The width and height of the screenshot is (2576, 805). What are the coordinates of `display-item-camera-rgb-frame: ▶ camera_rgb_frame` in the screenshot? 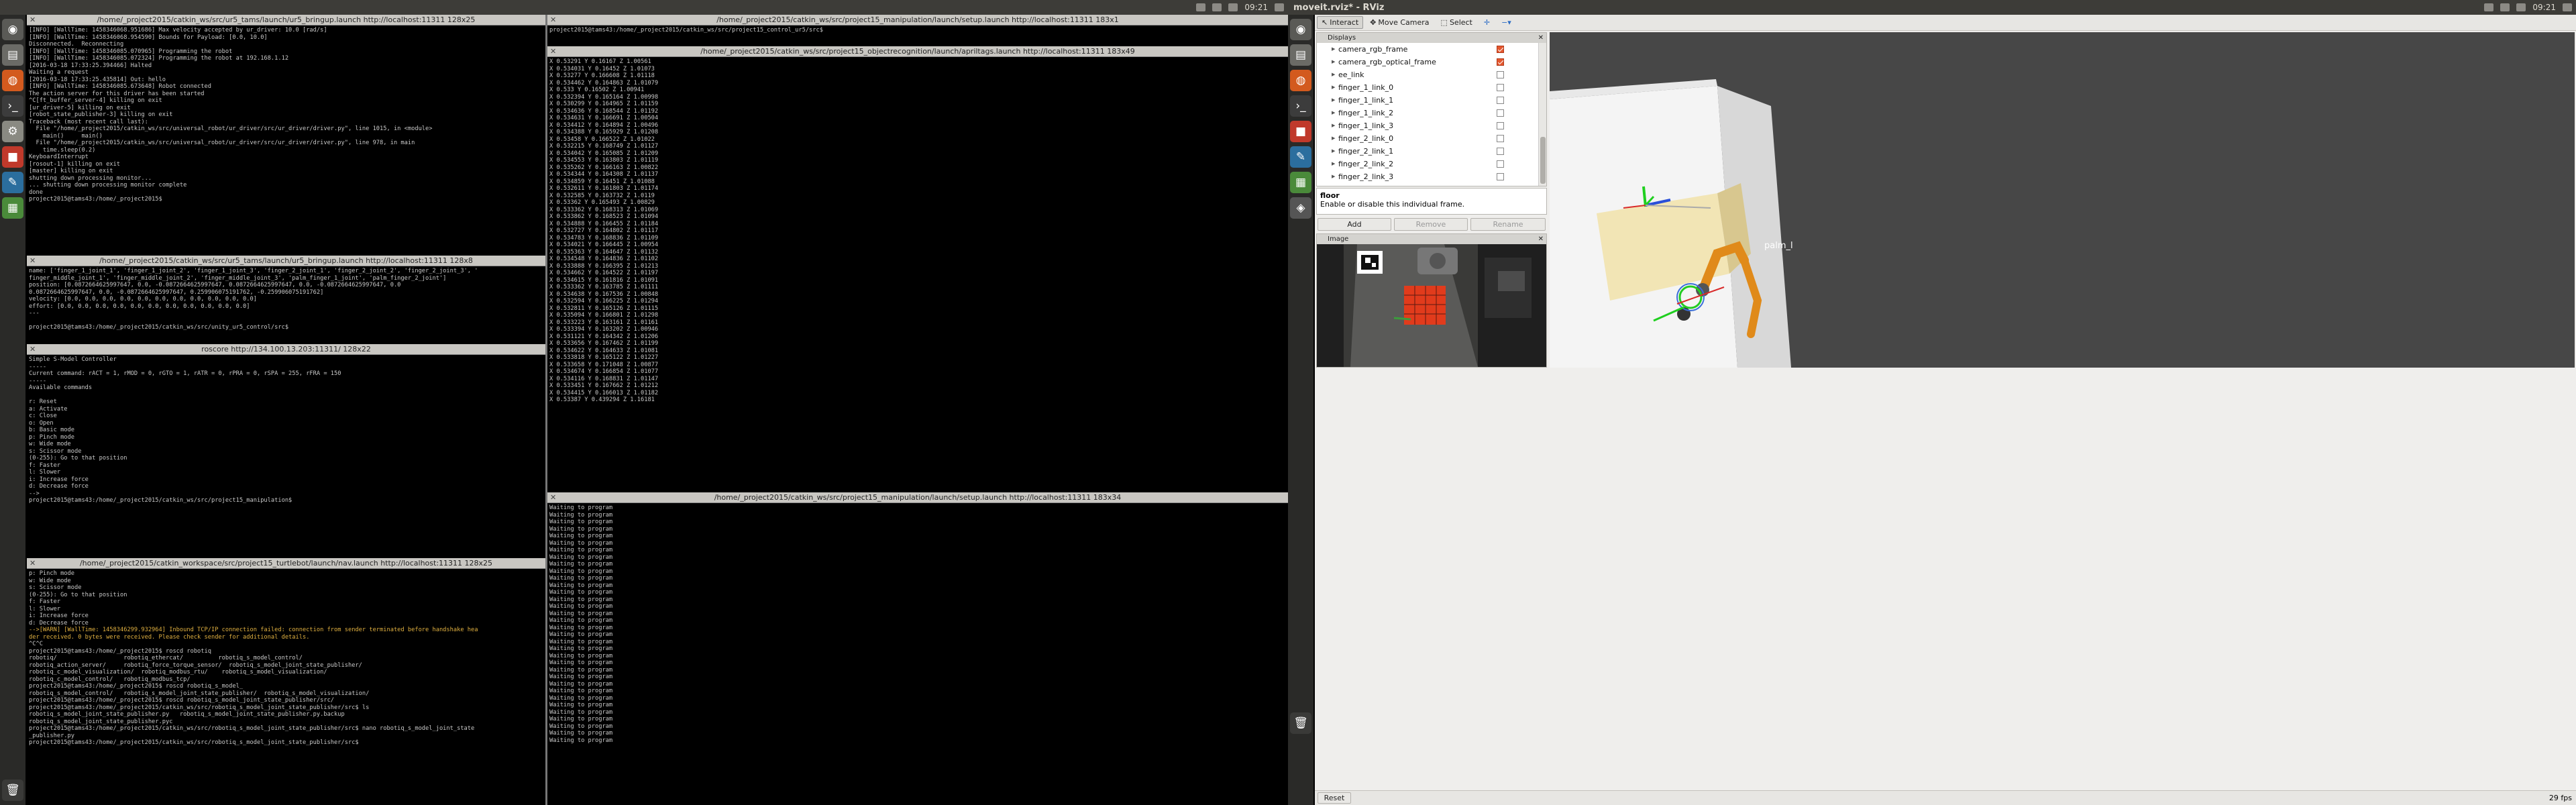 It's located at (1427, 49).